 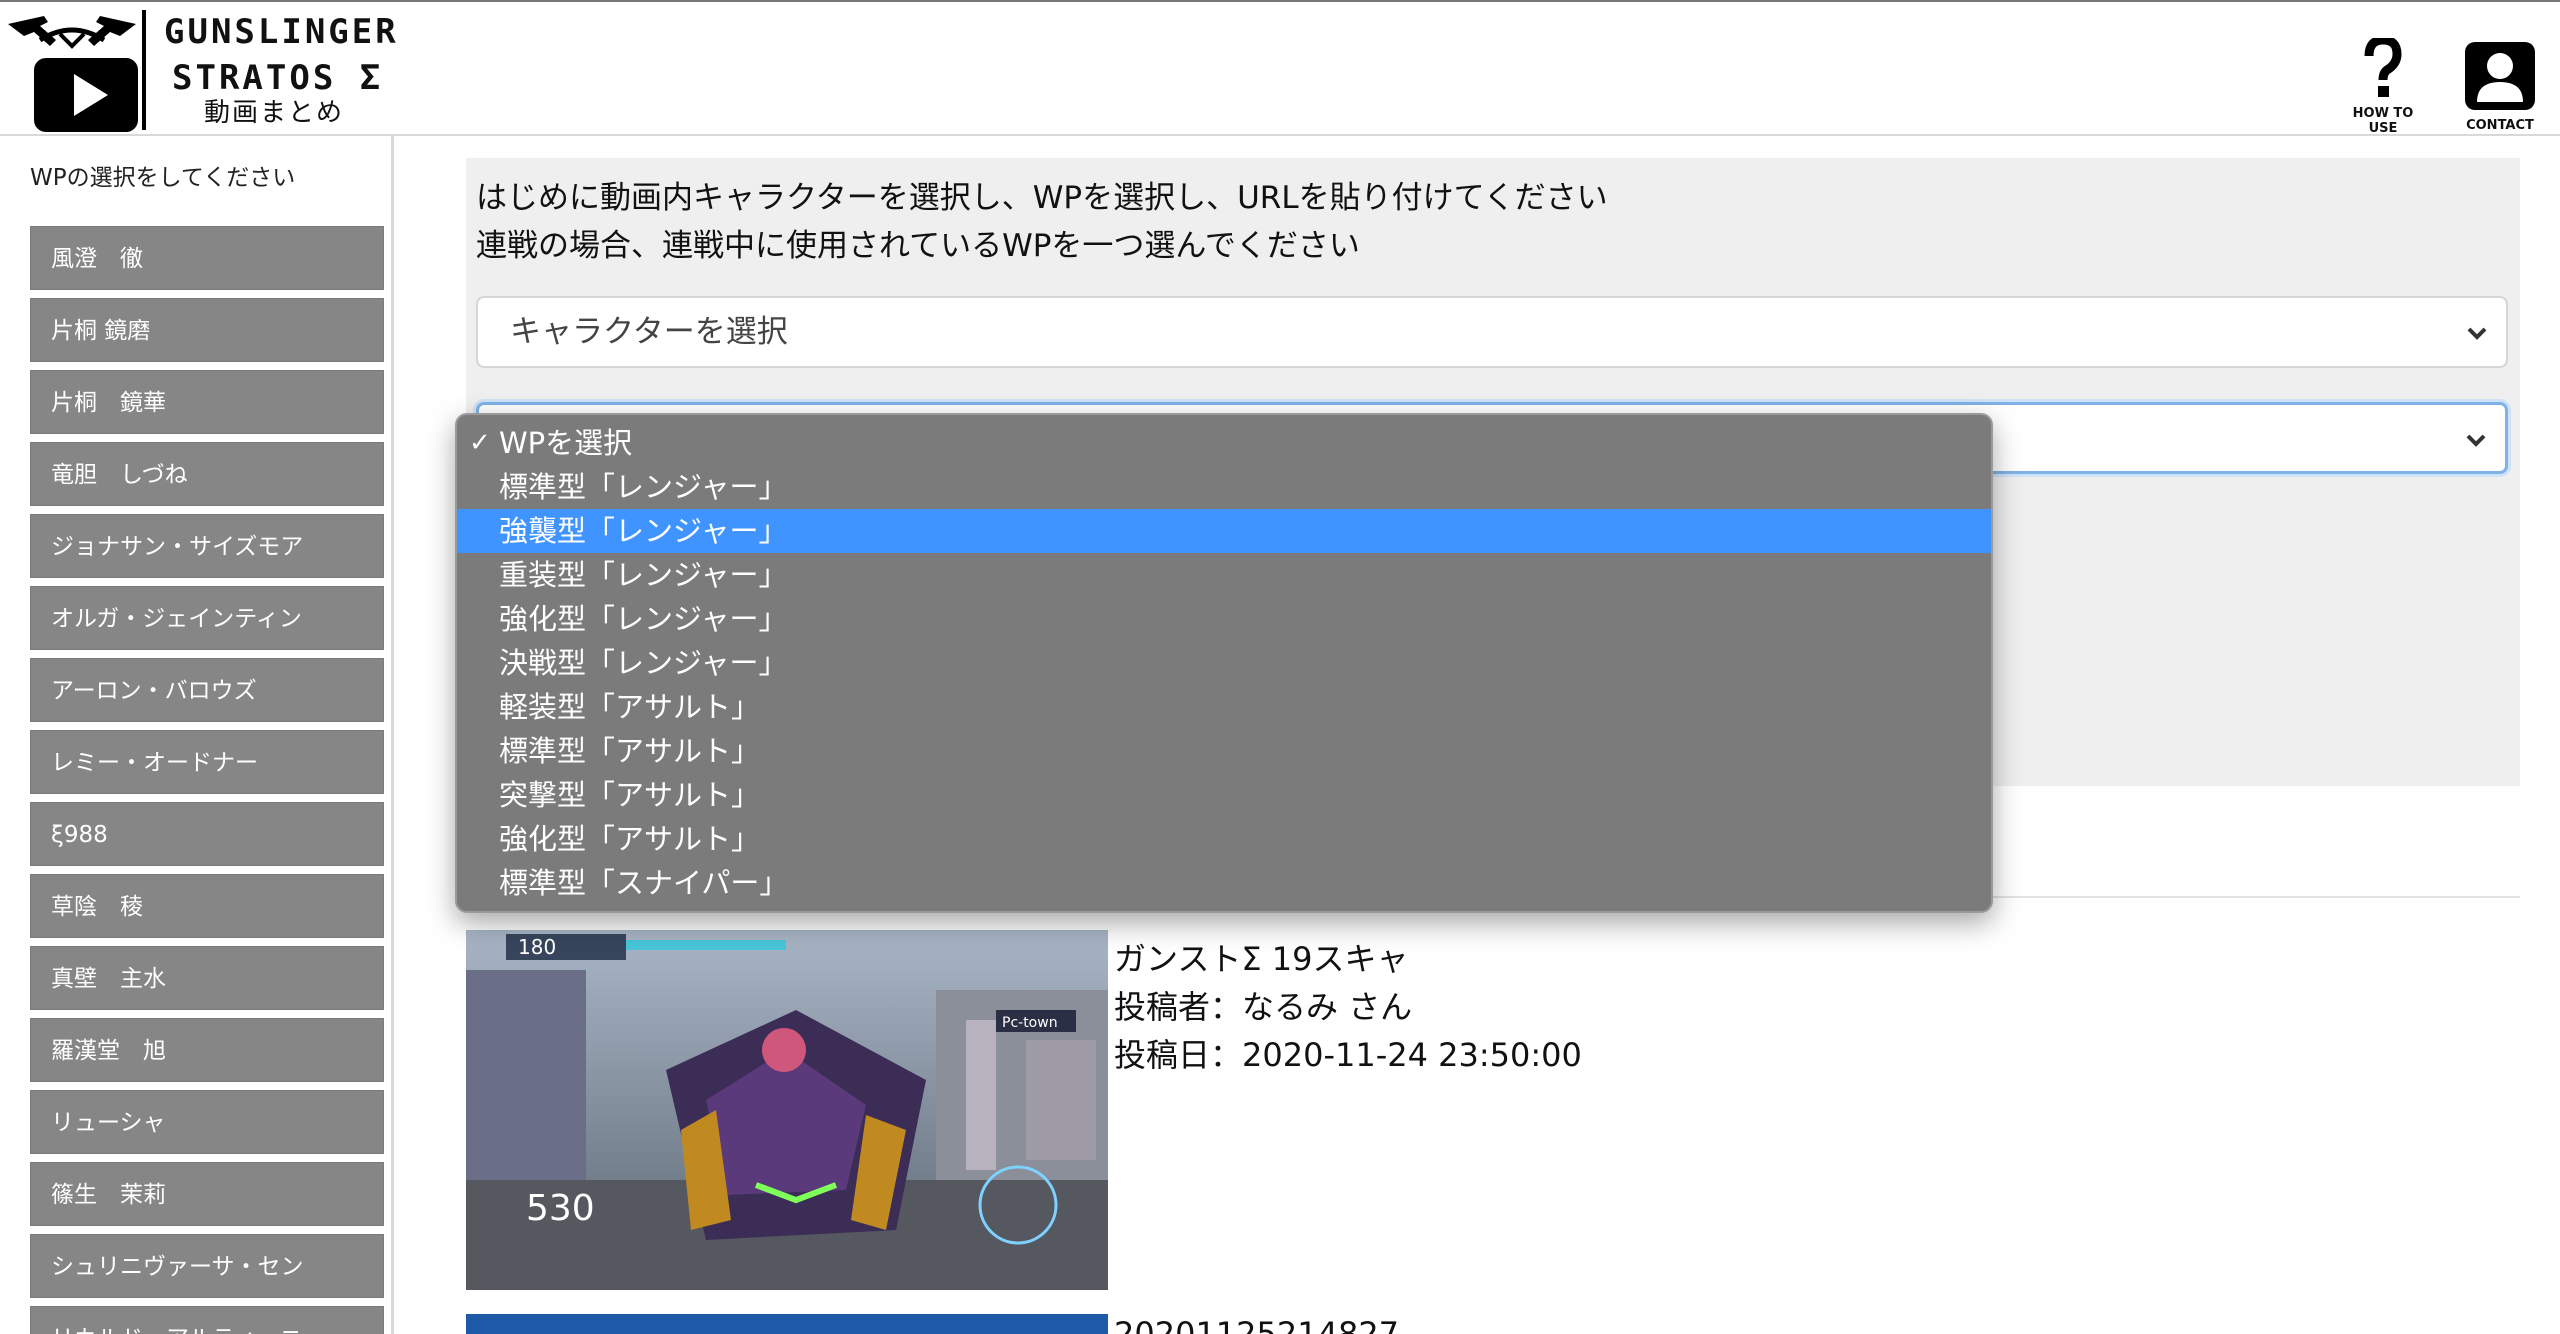 What do you see at coordinates (2383, 121) in the screenshot?
I see `how-to-use-label: HOW TO USE` at bounding box center [2383, 121].